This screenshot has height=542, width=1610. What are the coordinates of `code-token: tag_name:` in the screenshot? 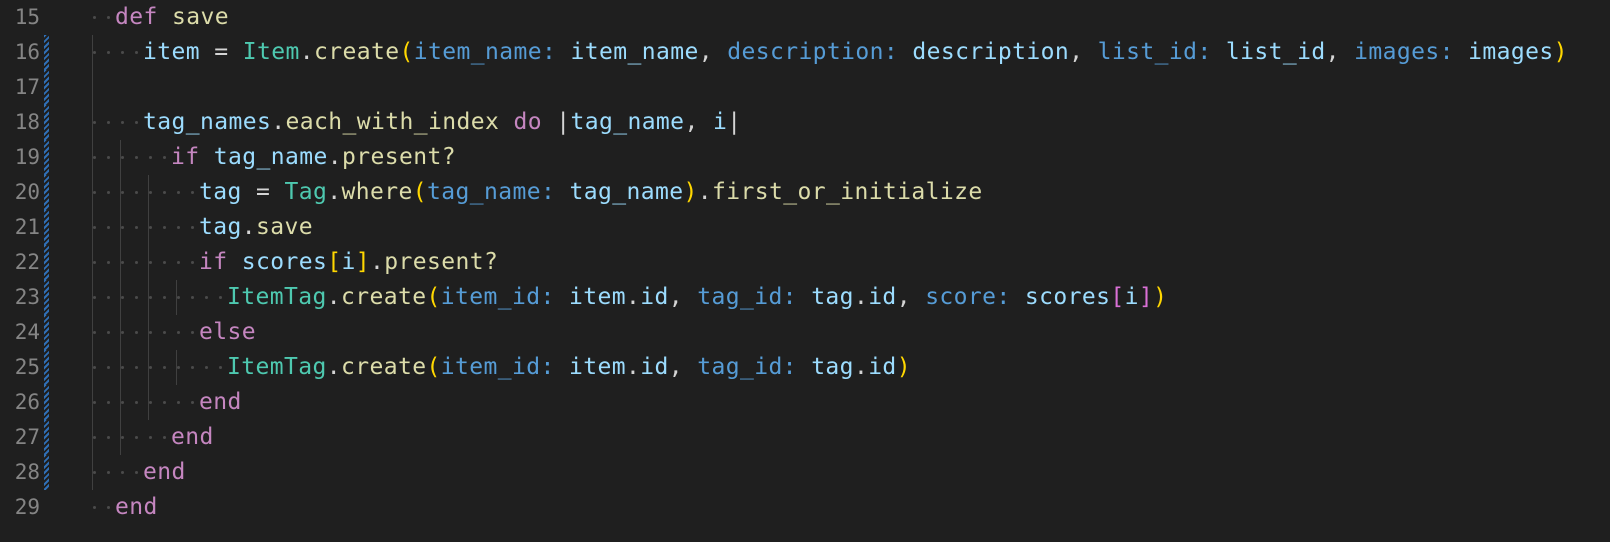 It's located at (491, 192).